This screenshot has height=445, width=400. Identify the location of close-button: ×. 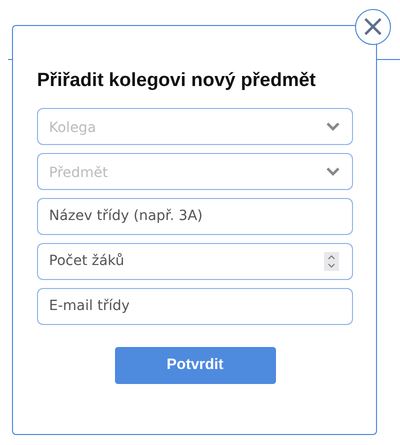
(373, 27).